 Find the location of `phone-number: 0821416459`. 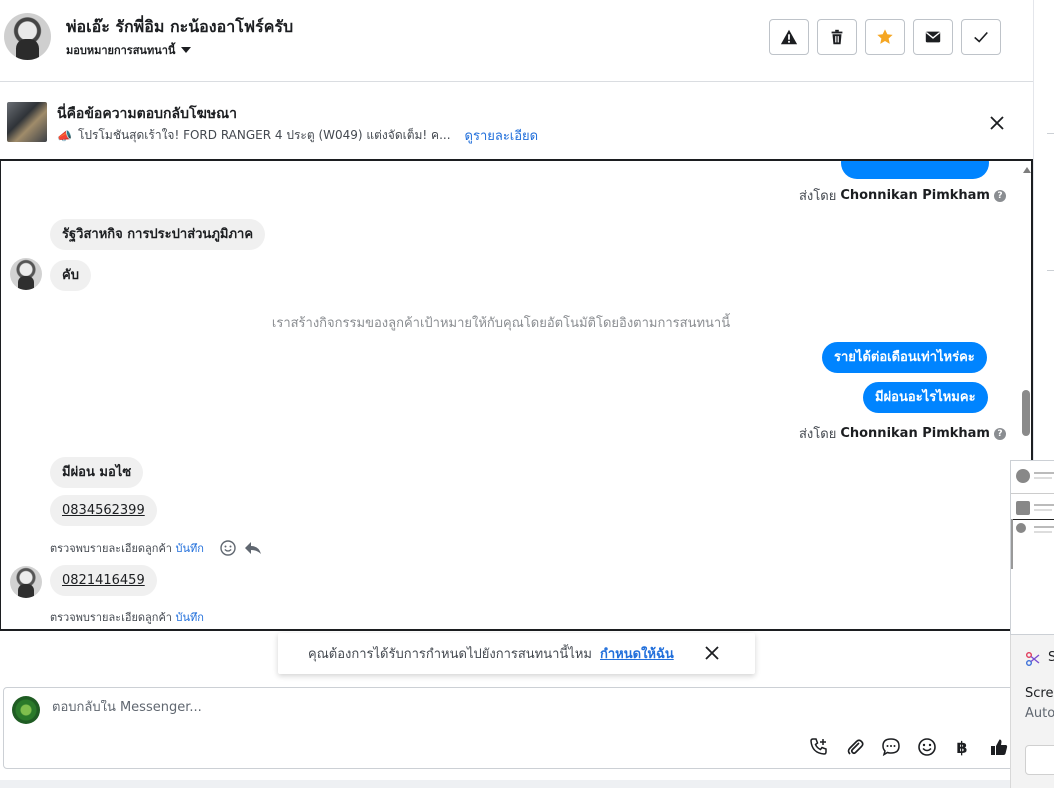

phone-number: 0821416459 is located at coordinates (103, 580).